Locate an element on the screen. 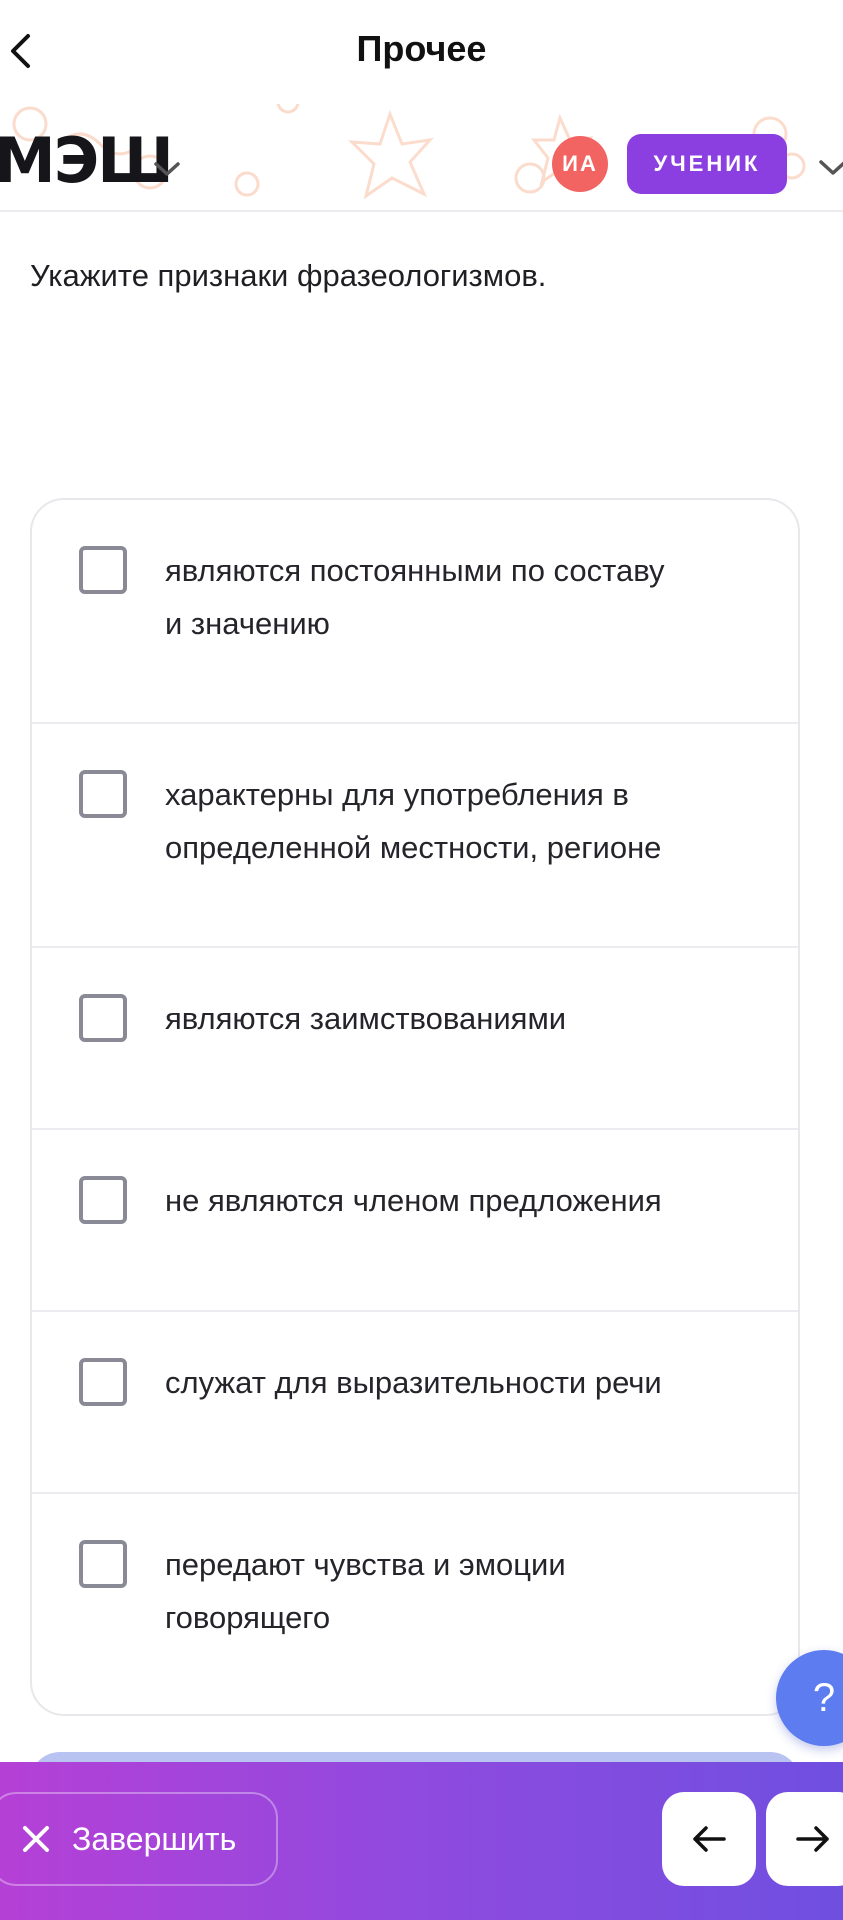 This screenshot has width=843, height=1920. option-label: передают чувства и эмоции говорящего is located at coordinates (365, 1591).